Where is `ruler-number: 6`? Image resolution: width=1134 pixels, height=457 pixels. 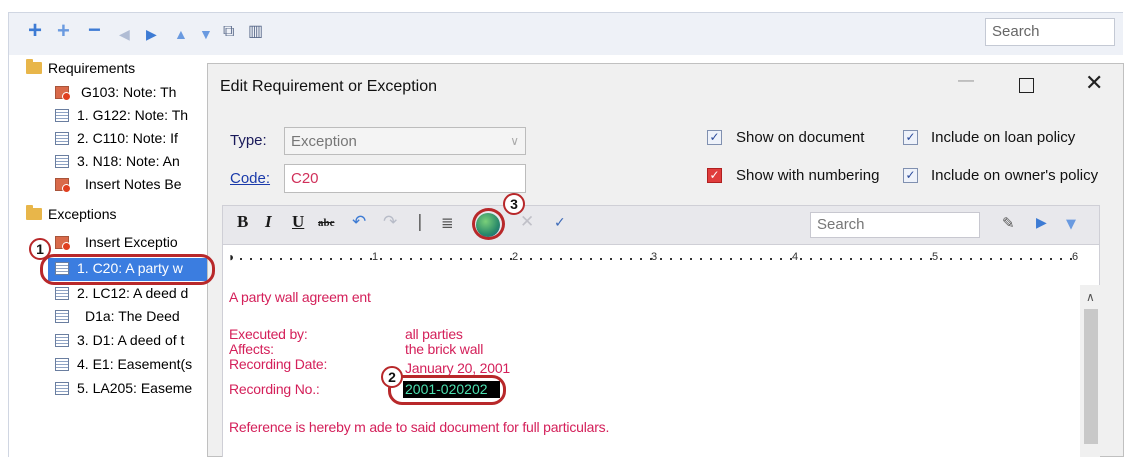 ruler-number: 6 is located at coordinates (1075, 257).